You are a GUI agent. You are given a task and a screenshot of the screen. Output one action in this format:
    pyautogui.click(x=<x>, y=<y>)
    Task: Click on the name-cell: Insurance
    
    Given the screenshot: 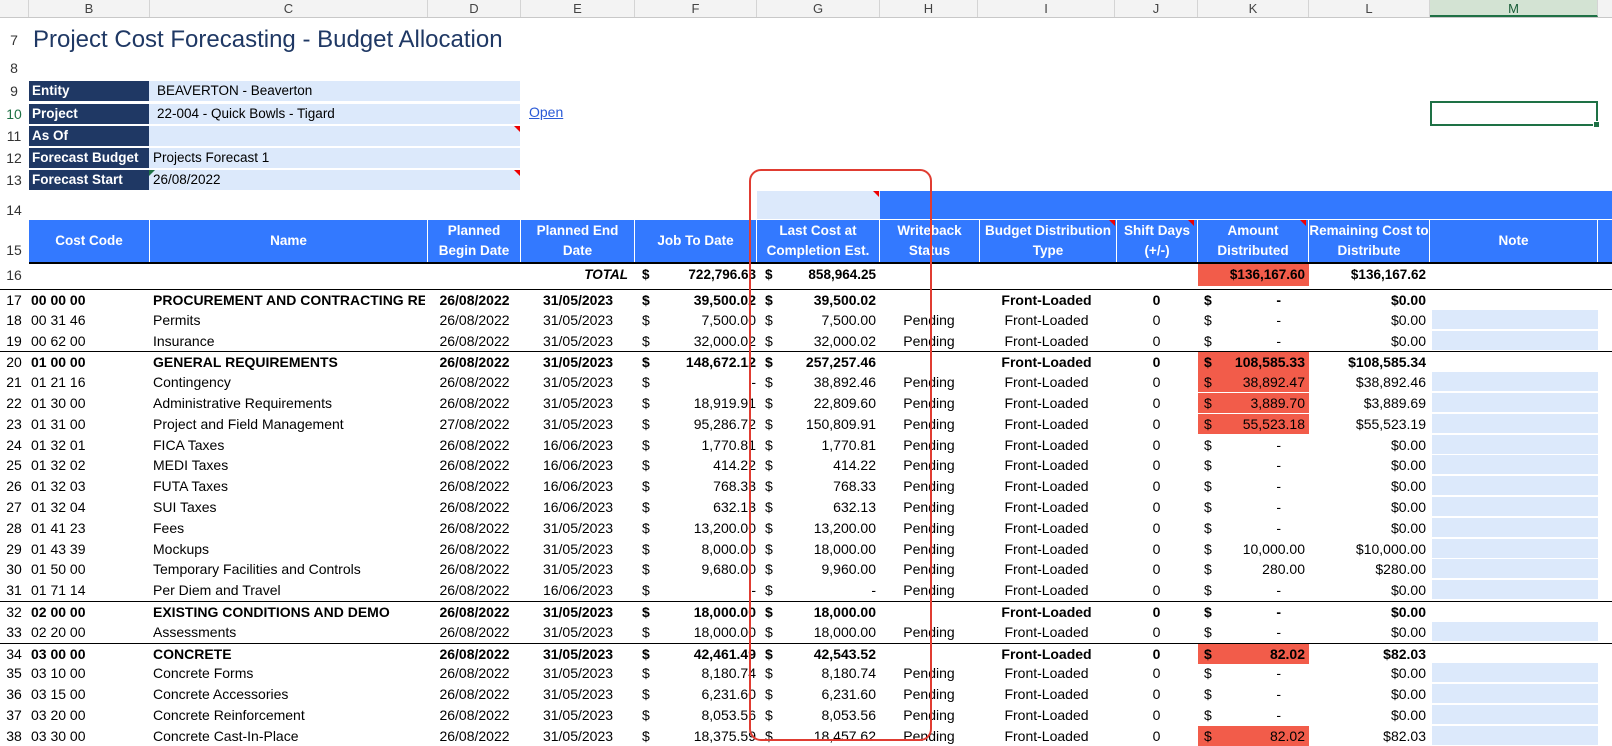 What is the action you would take?
    pyautogui.click(x=289, y=341)
    